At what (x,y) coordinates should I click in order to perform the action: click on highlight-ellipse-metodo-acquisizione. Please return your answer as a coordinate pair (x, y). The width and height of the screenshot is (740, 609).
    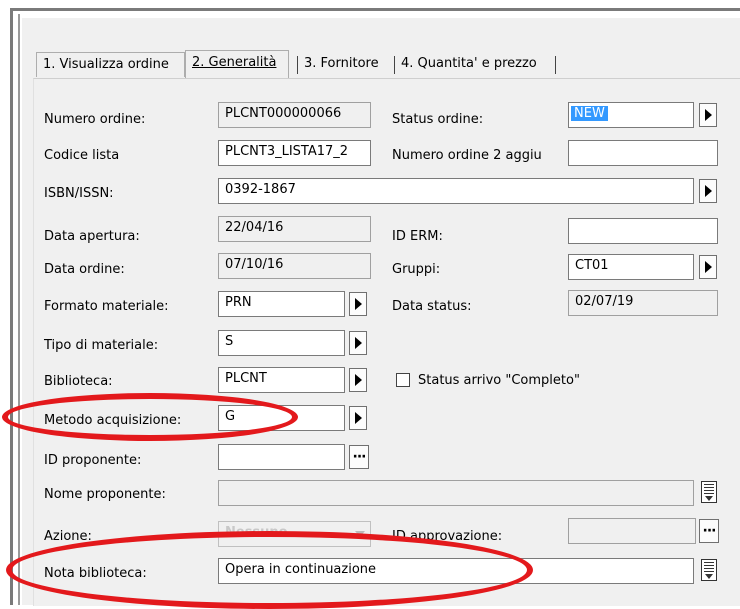
    Looking at the image, I should click on (150, 417).